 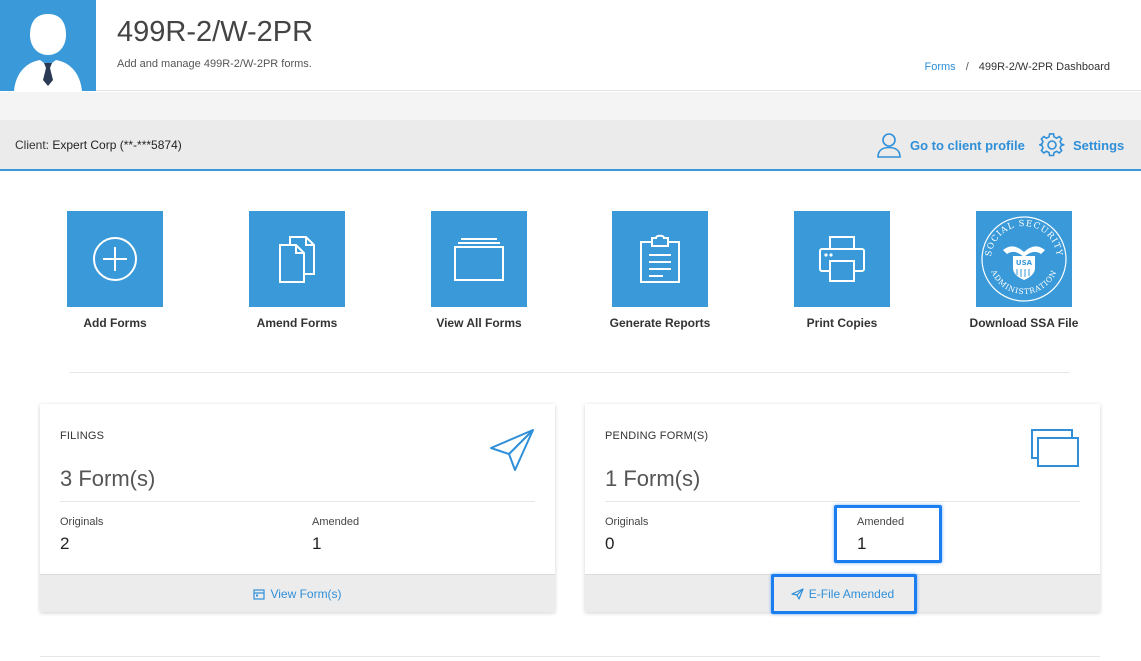 I want to click on filings-amended-label: Amended, so click(x=336, y=522).